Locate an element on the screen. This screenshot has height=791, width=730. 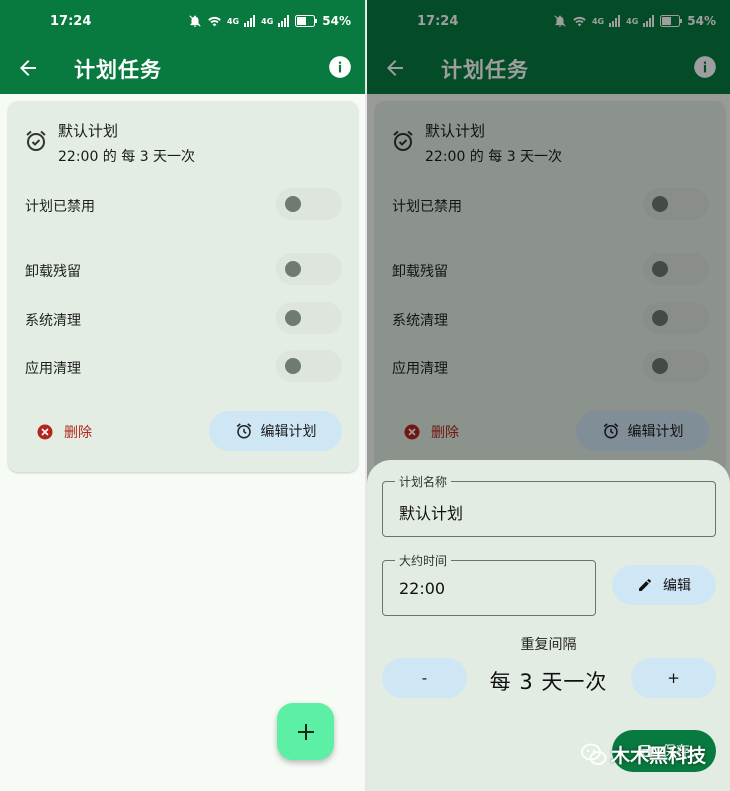
wechat-icon is located at coordinates (594, 754).